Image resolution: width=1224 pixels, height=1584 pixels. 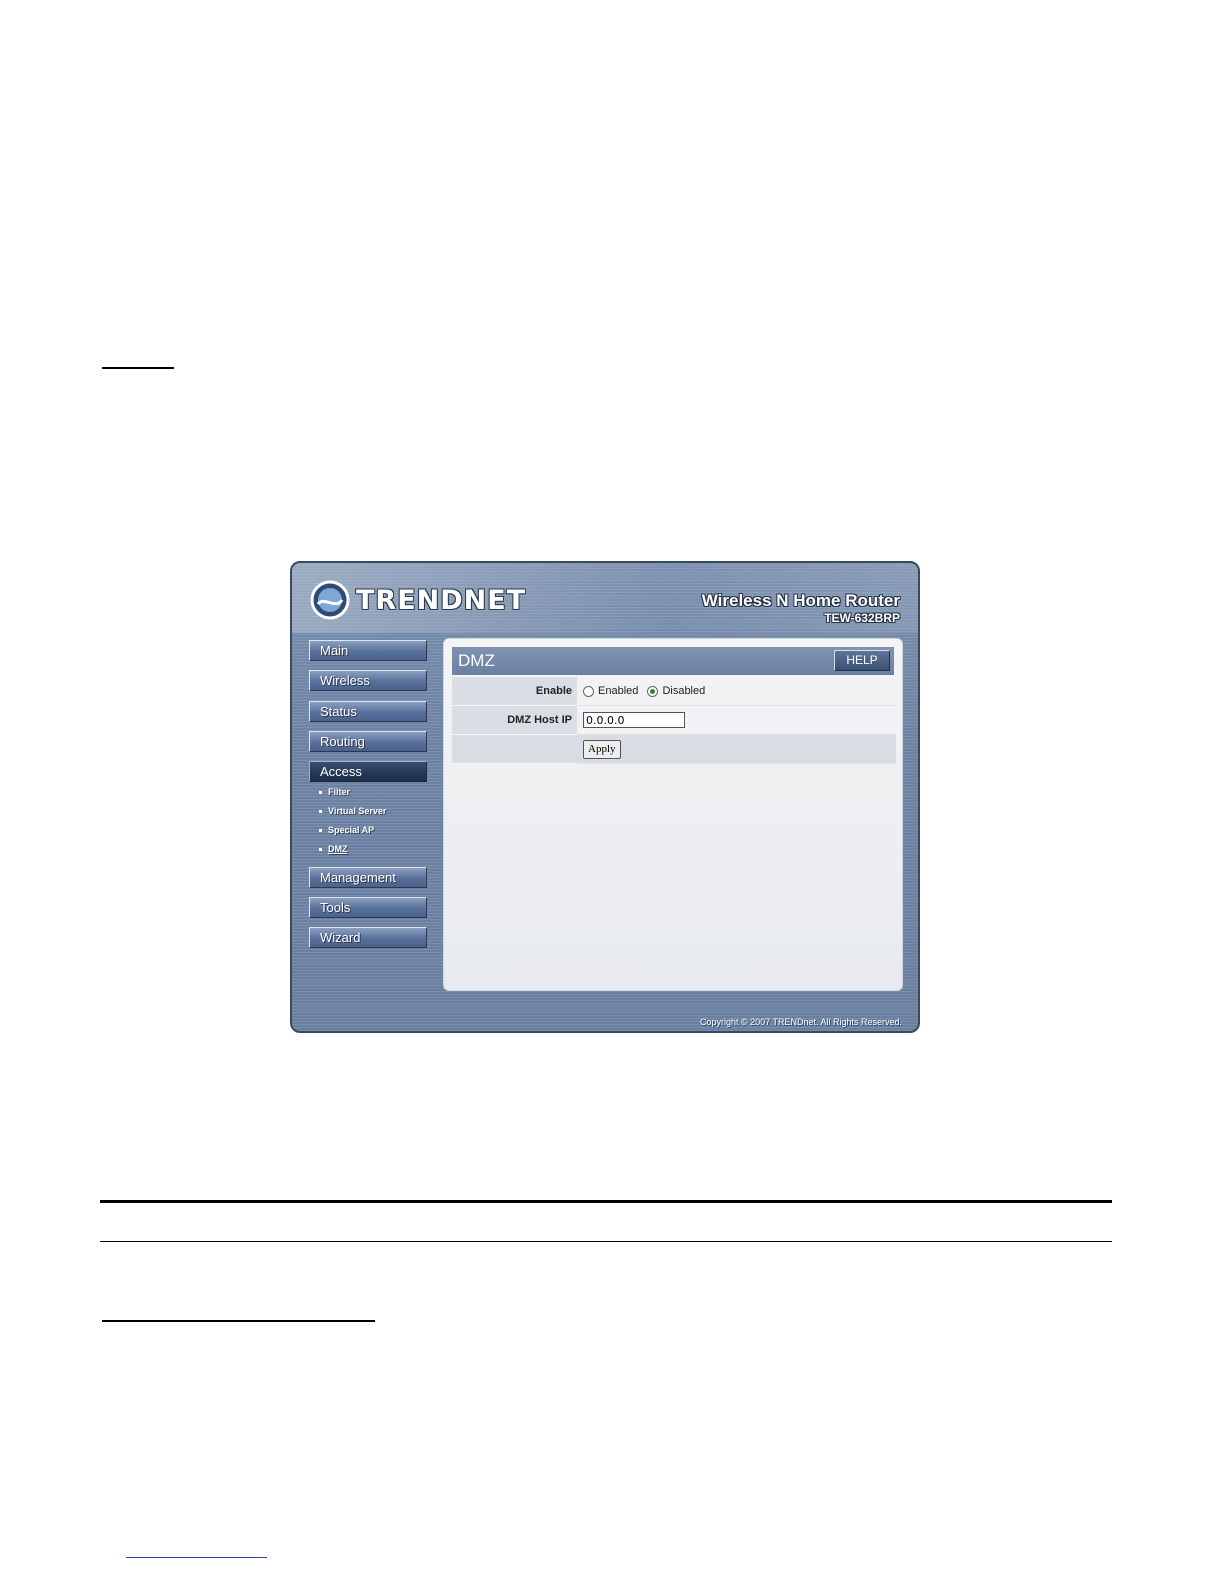 What do you see at coordinates (862, 618) in the screenshot?
I see `product-model: TEW-632BRP` at bounding box center [862, 618].